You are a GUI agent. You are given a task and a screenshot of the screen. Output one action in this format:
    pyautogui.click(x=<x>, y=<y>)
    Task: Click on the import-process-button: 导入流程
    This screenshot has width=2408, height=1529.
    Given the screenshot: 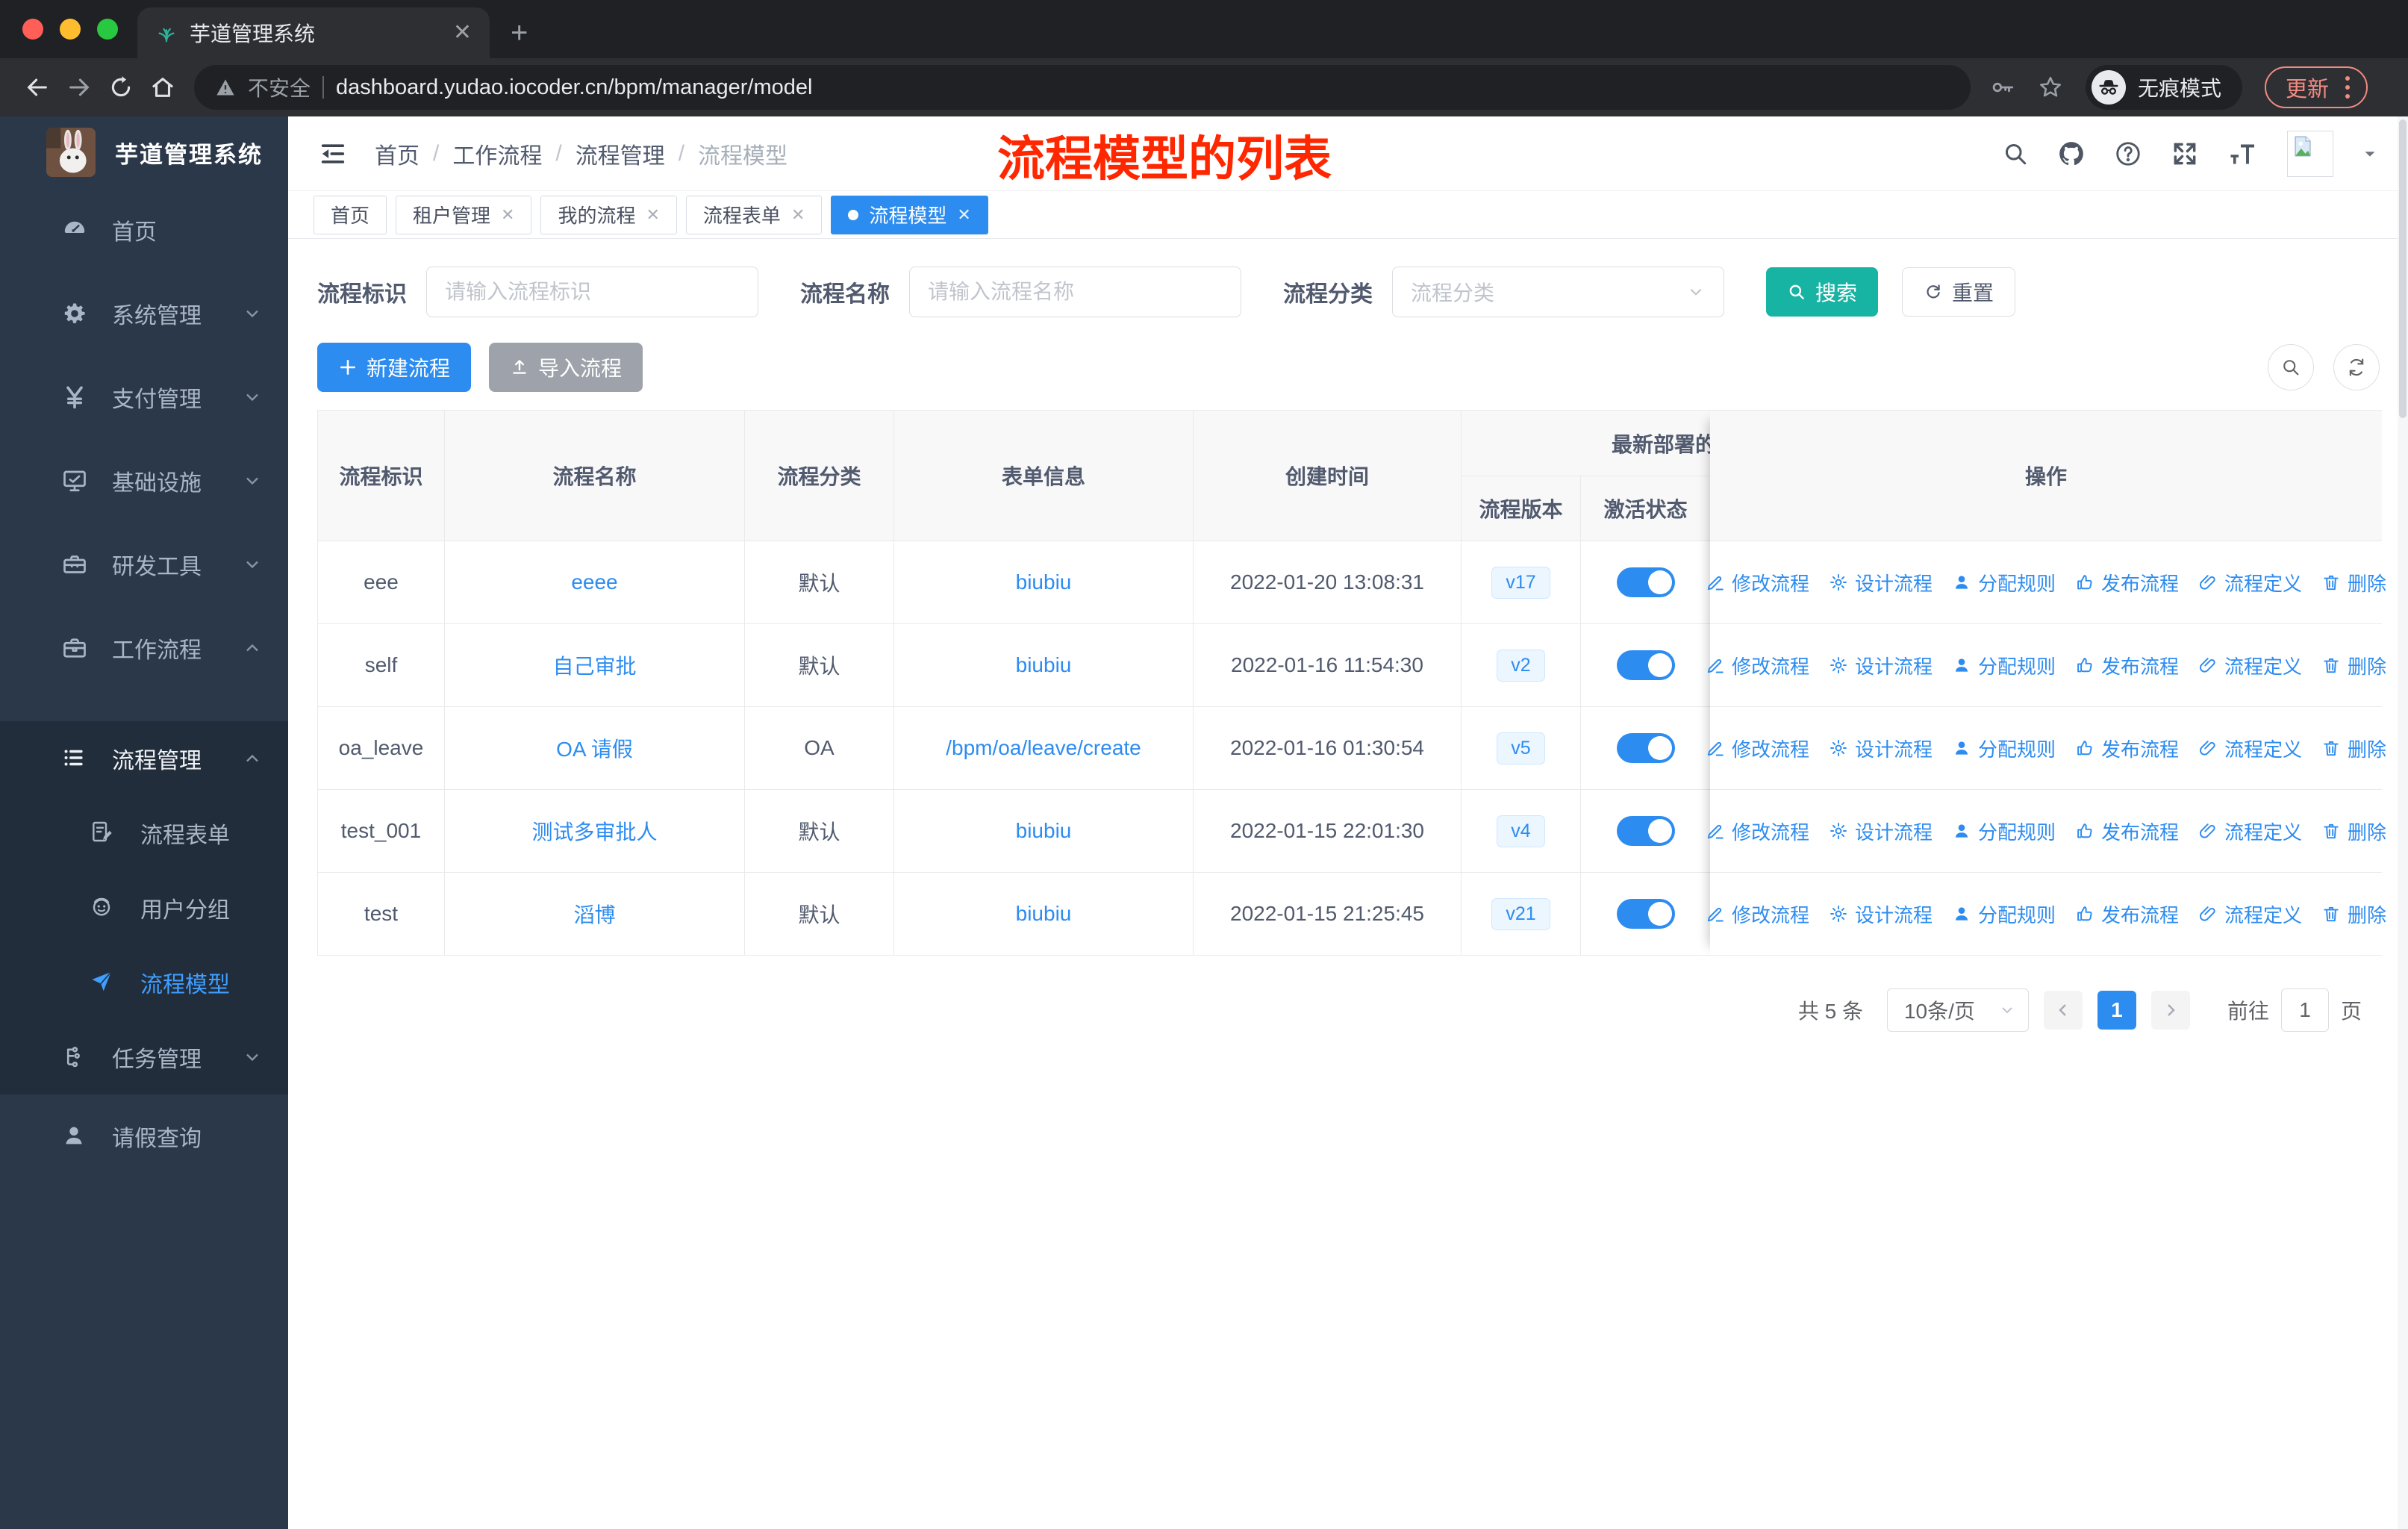 What is the action you would take?
    pyautogui.click(x=566, y=367)
    